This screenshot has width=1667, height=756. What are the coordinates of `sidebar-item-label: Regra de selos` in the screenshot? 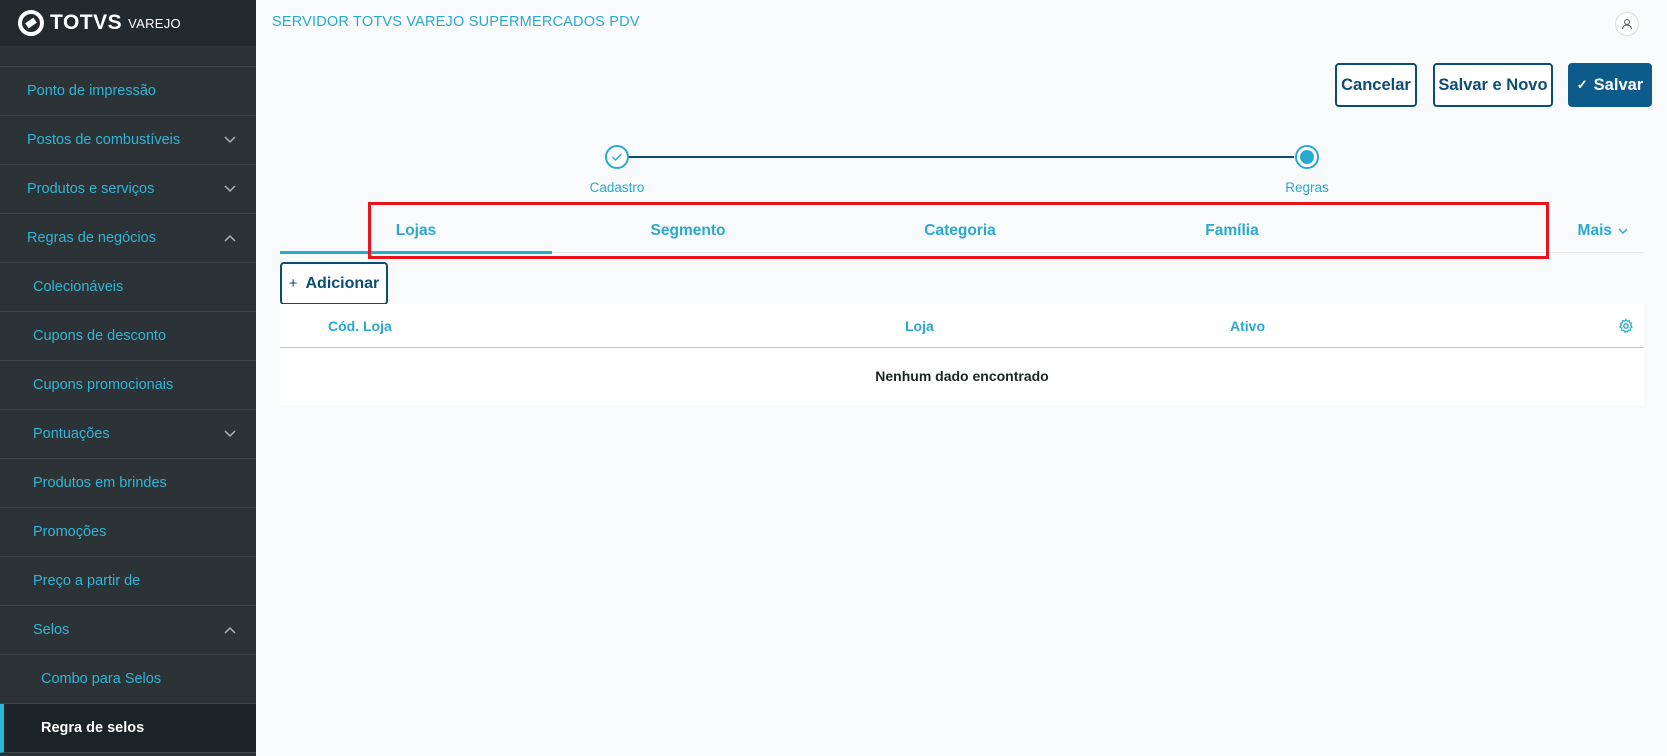 It's located at (93, 728).